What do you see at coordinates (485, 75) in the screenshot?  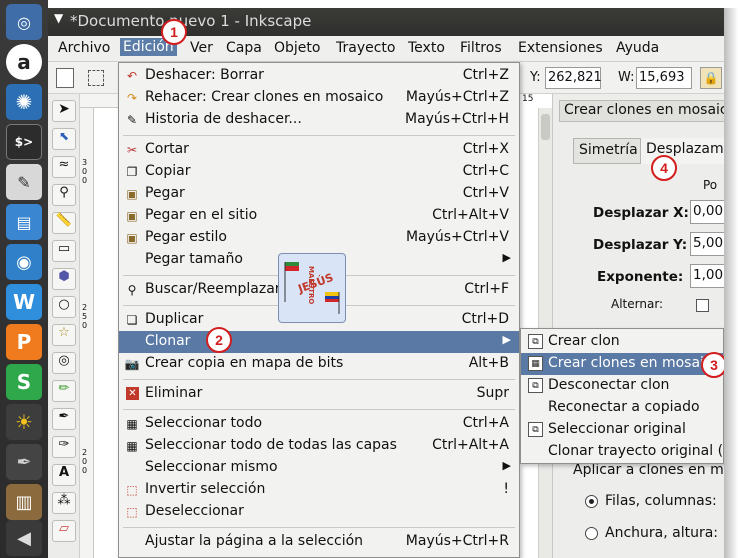 I see `menu-item-shortcut: Ctrl+Z` at bounding box center [485, 75].